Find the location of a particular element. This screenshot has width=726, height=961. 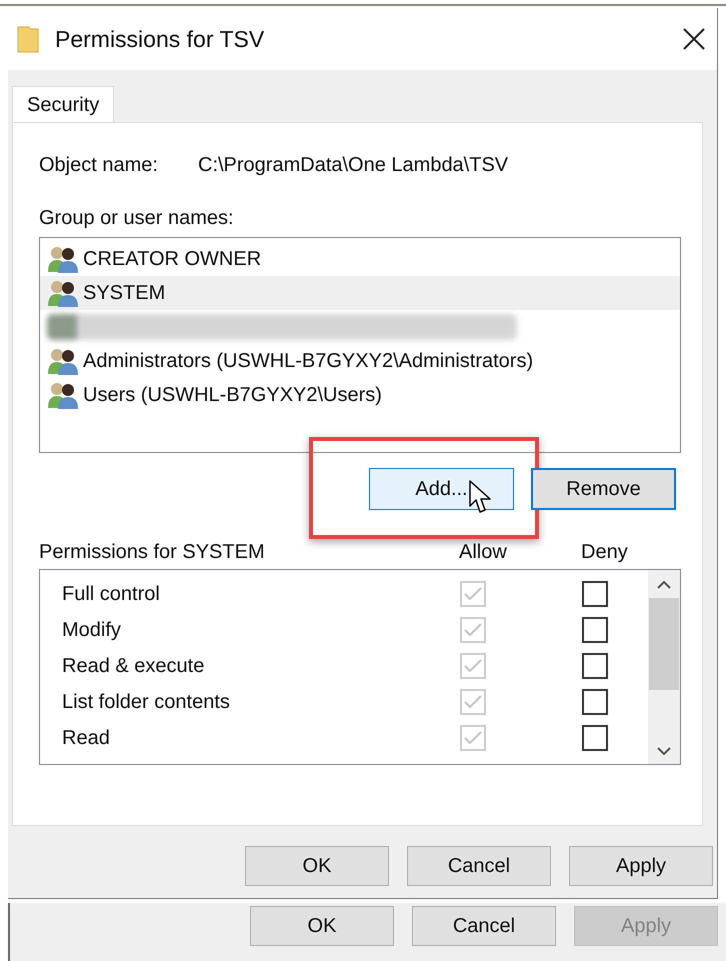

folder-icon is located at coordinates (28, 39).